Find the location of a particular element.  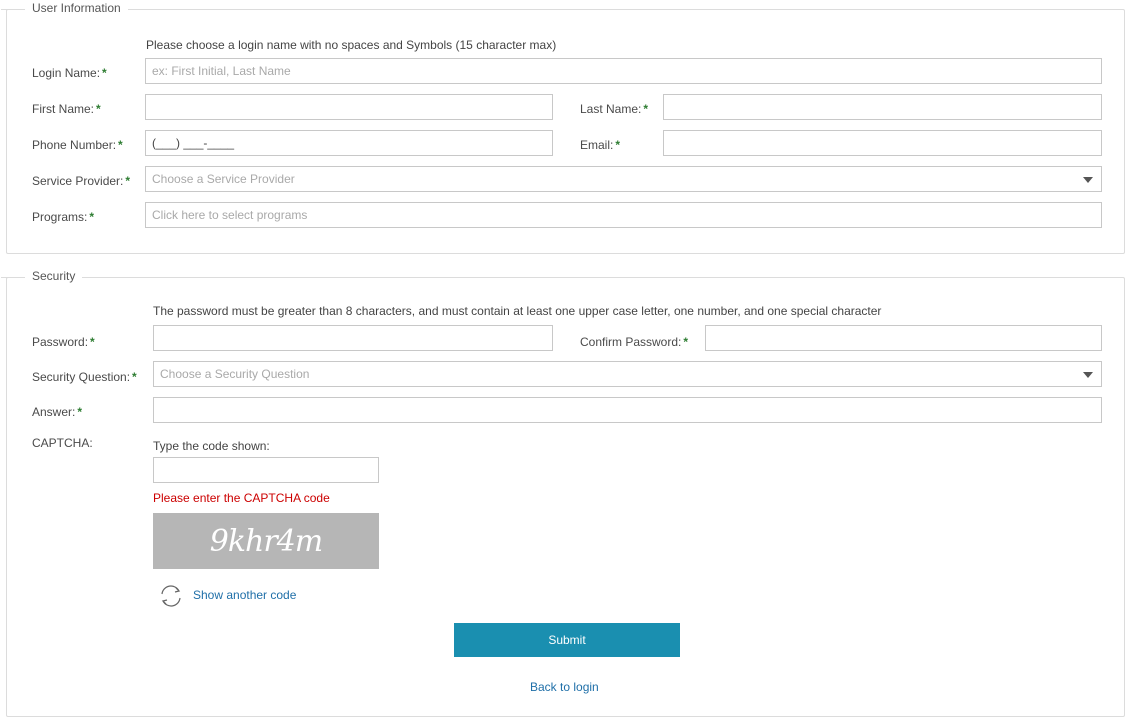

captcha-prompt: Type the code shown: is located at coordinates (211, 446).